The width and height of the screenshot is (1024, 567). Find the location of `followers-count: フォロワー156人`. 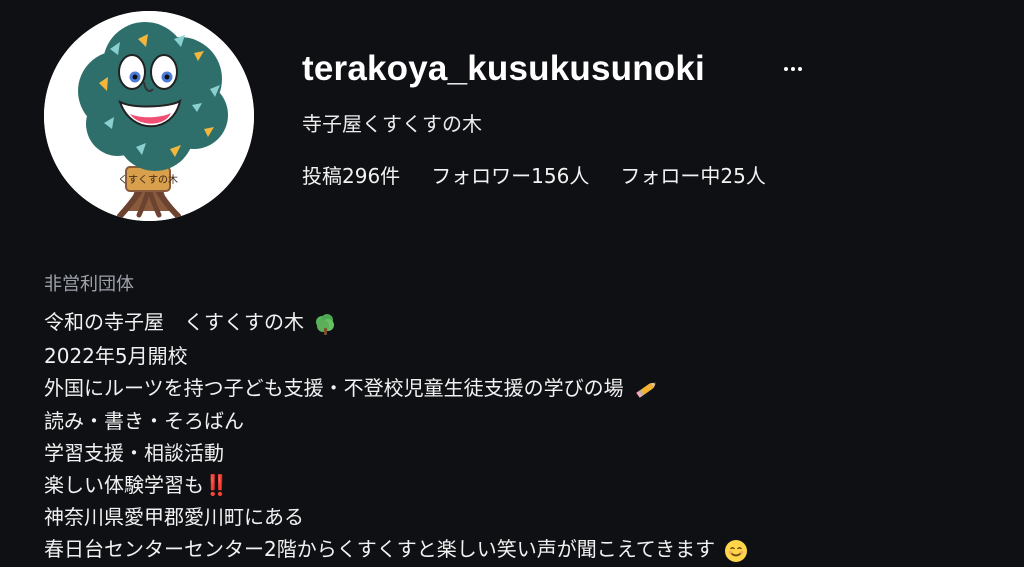

followers-count: フォロワー156人 is located at coordinates (510, 174).